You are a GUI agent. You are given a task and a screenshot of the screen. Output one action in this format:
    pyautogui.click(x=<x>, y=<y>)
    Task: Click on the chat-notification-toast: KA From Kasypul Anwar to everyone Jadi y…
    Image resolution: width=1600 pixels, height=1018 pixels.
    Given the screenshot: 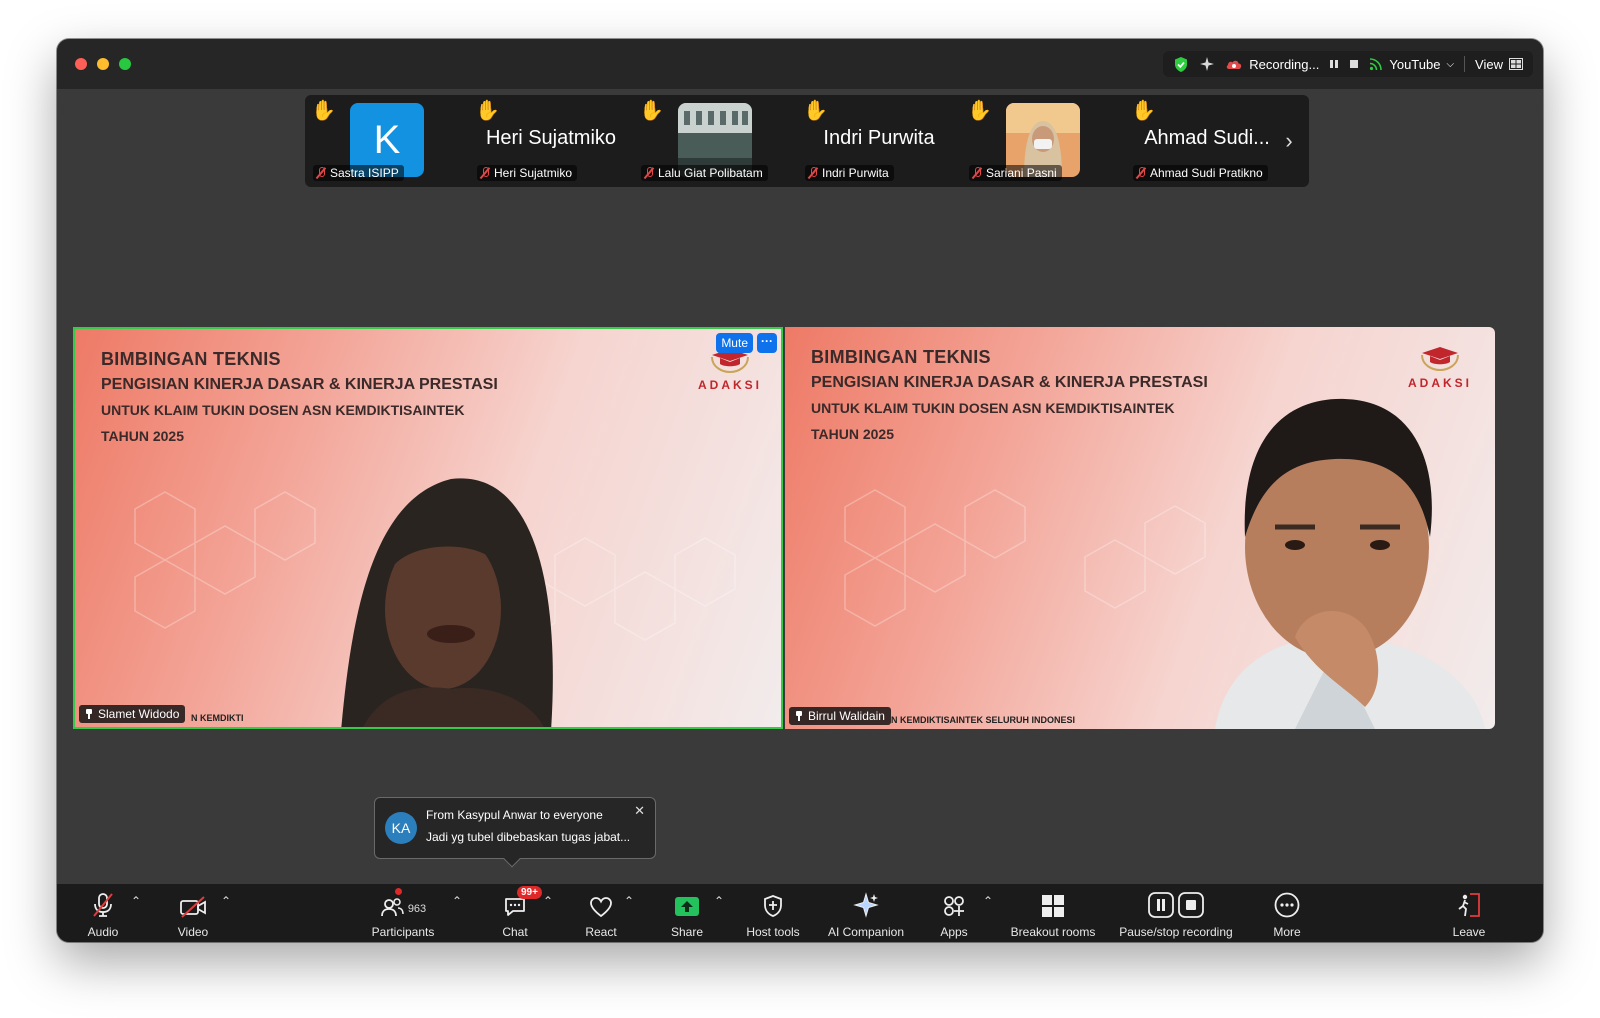 What is the action you would take?
    pyautogui.click(x=515, y=832)
    